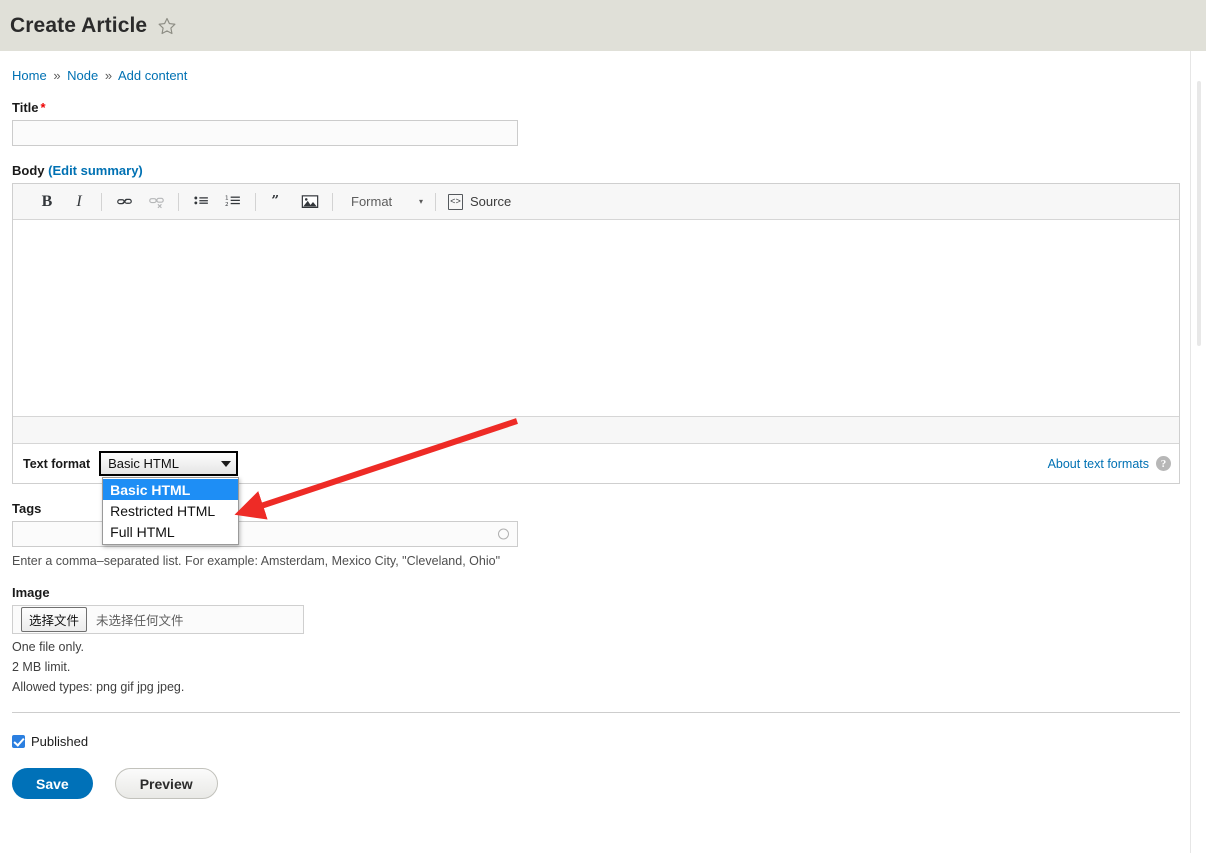  I want to click on image-description-one-file: One file only., so click(48, 647).